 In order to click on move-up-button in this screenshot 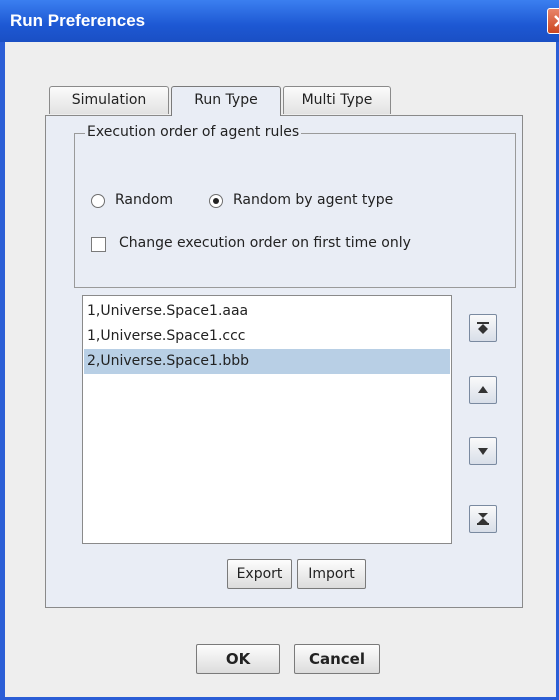, I will do `click(483, 390)`.